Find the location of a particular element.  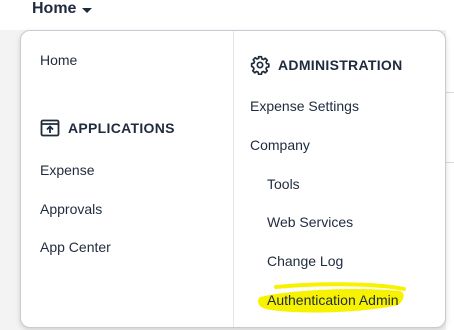

applications-heading: APPLICATIONS is located at coordinates (107, 128).